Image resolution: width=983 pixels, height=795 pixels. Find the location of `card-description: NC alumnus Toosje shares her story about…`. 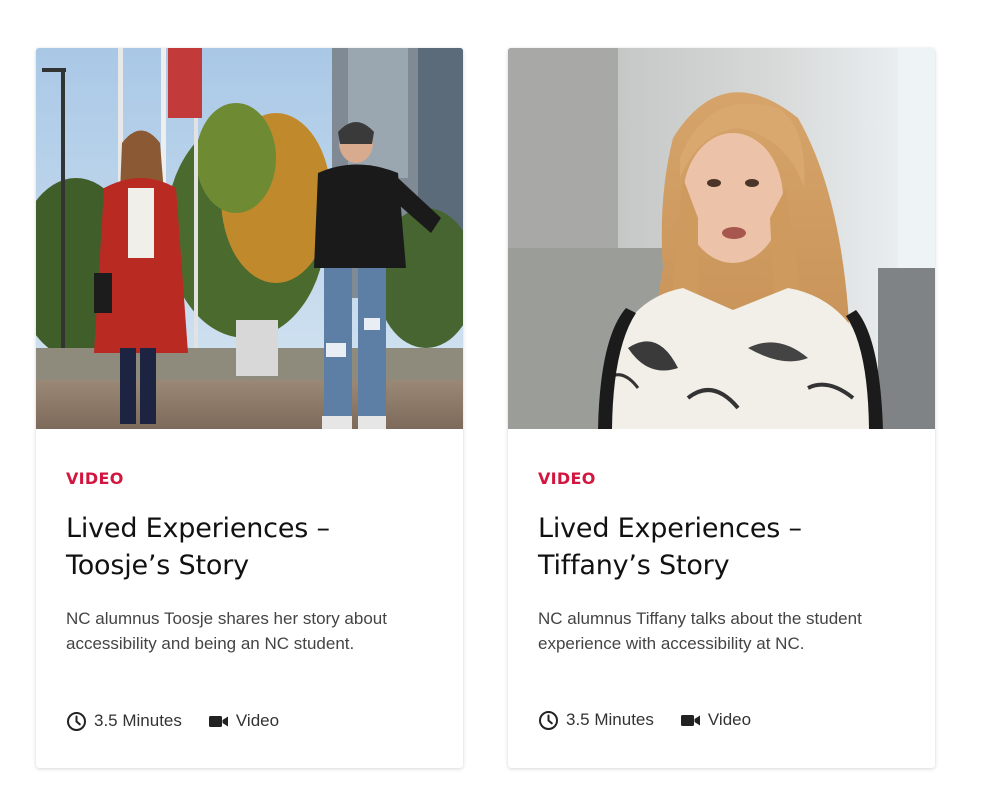

card-description: NC alumnus Toosje shares her story about… is located at coordinates (226, 631).